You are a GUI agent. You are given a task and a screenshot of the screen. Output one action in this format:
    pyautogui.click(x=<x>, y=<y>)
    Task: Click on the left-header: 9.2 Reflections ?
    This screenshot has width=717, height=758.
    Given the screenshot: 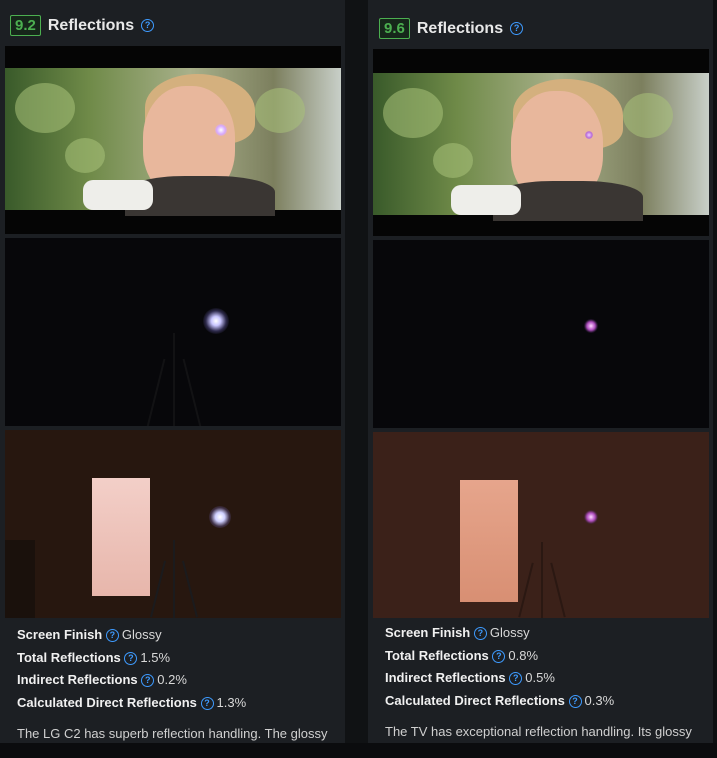 What is the action you would take?
    pyautogui.click(x=82, y=25)
    